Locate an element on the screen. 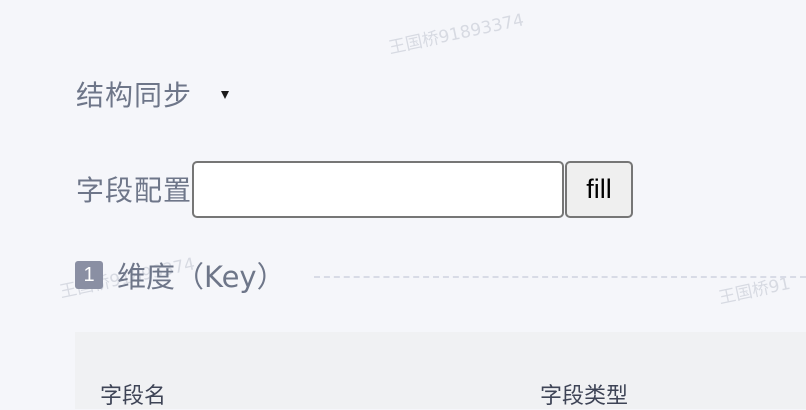  column-header-field-type: 字段类型 is located at coordinates (584, 396).